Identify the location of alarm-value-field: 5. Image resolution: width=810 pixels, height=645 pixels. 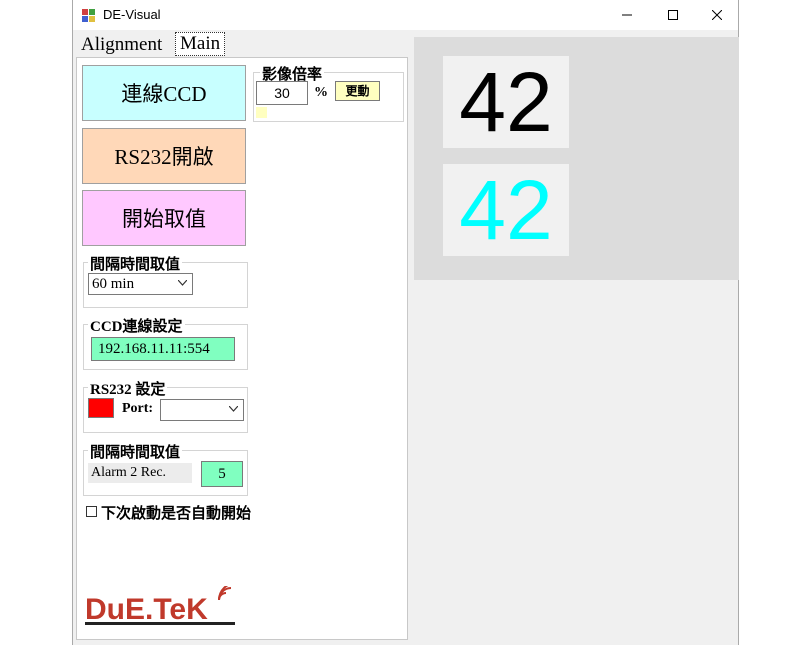
(222, 474).